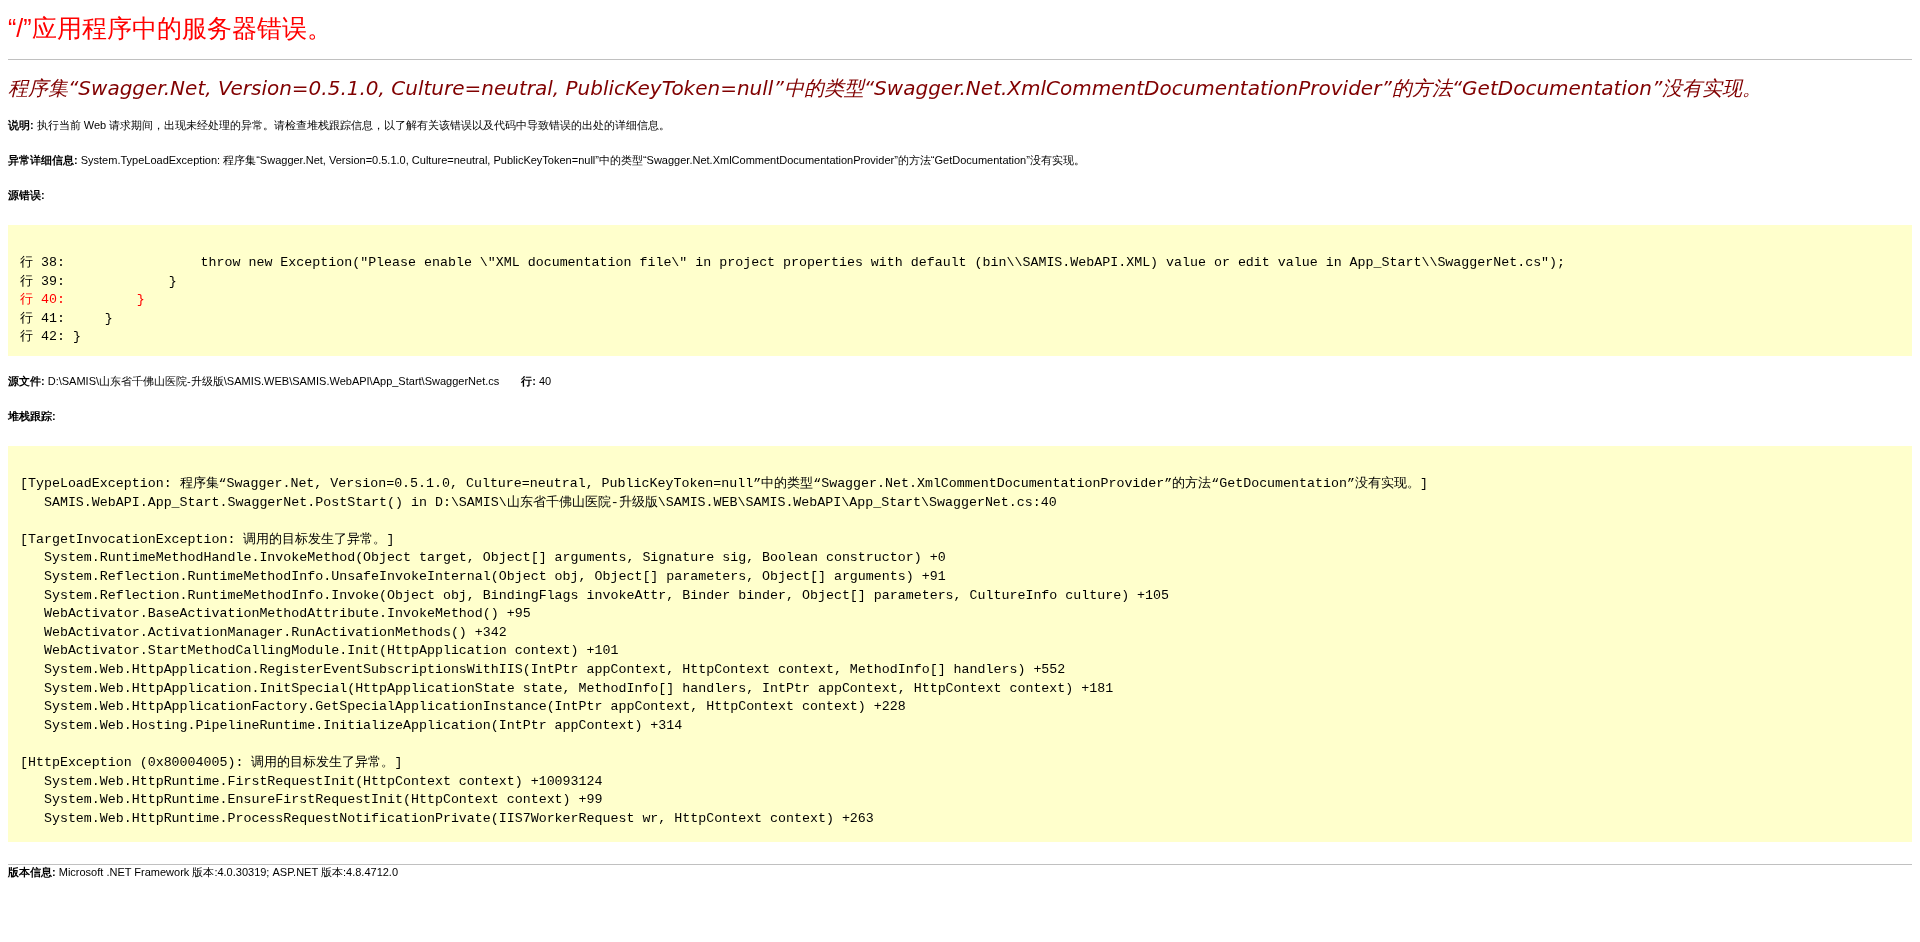 Image resolution: width=1920 pixels, height=942 pixels. What do you see at coordinates (204, 873) in the screenshot?
I see `version-info-text: 版本信息: Microsoft .NET Framework 版本:4.0.30319; ASP.NET 版本:4.8.4712.0` at bounding box center [204, 873].